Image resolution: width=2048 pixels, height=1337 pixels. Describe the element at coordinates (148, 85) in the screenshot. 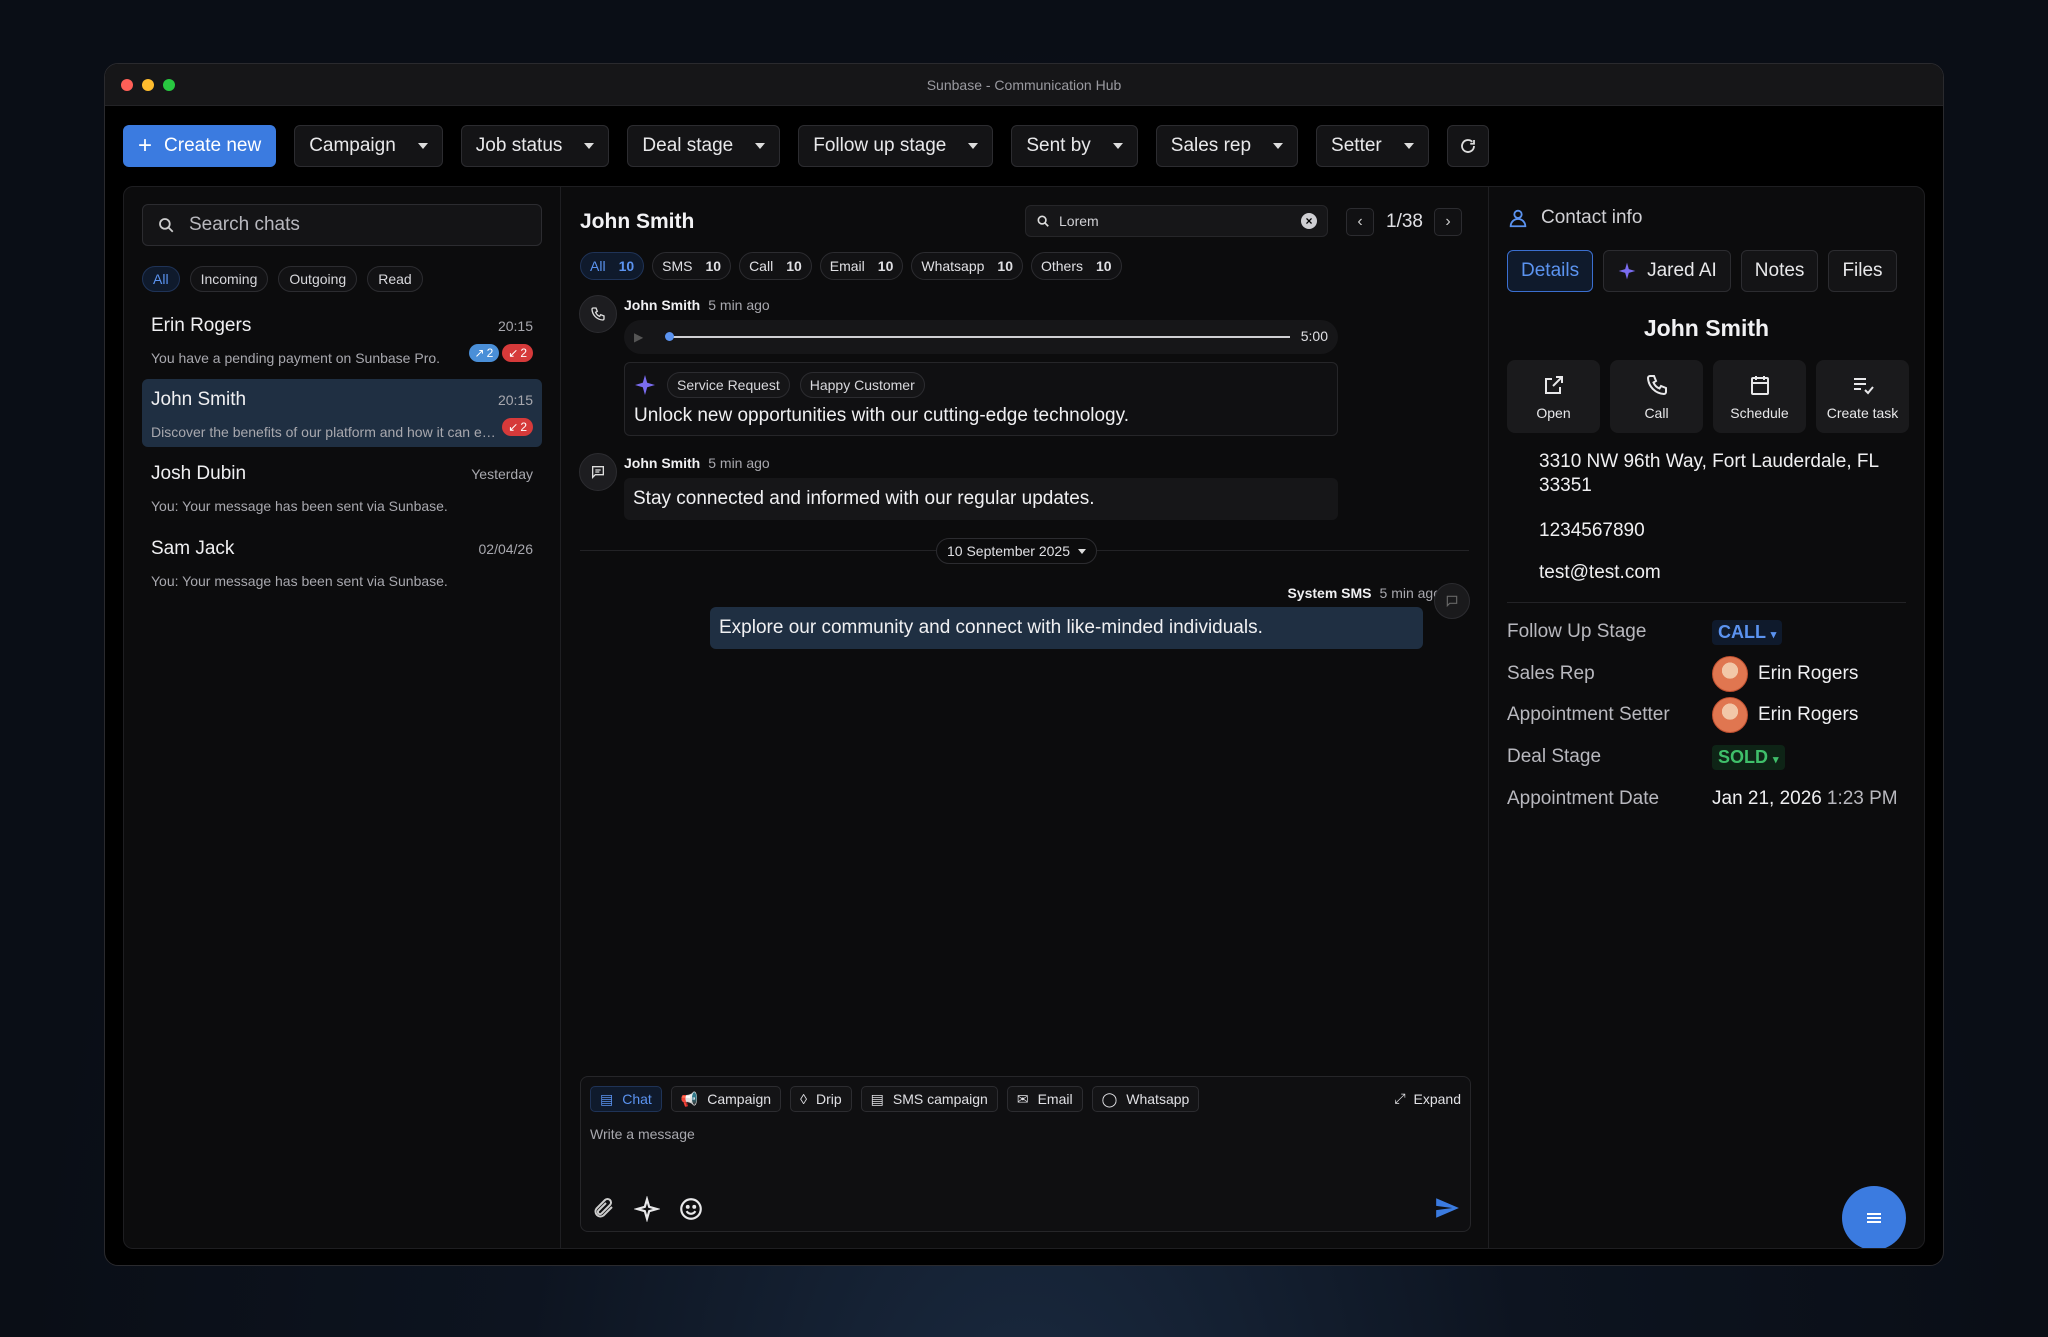

I see `minimize-window-button` at that location.